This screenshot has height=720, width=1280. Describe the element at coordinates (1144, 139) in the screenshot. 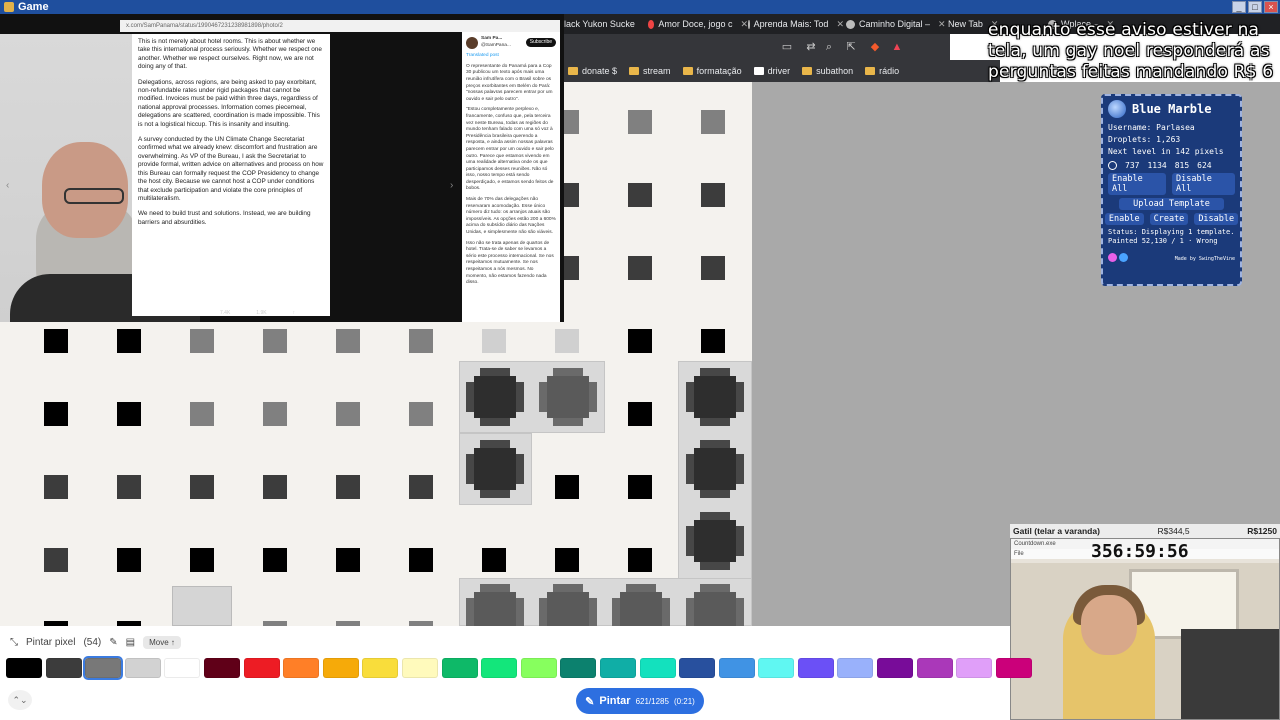

I see `droplets-line: Droplets: 1,263` at that location.